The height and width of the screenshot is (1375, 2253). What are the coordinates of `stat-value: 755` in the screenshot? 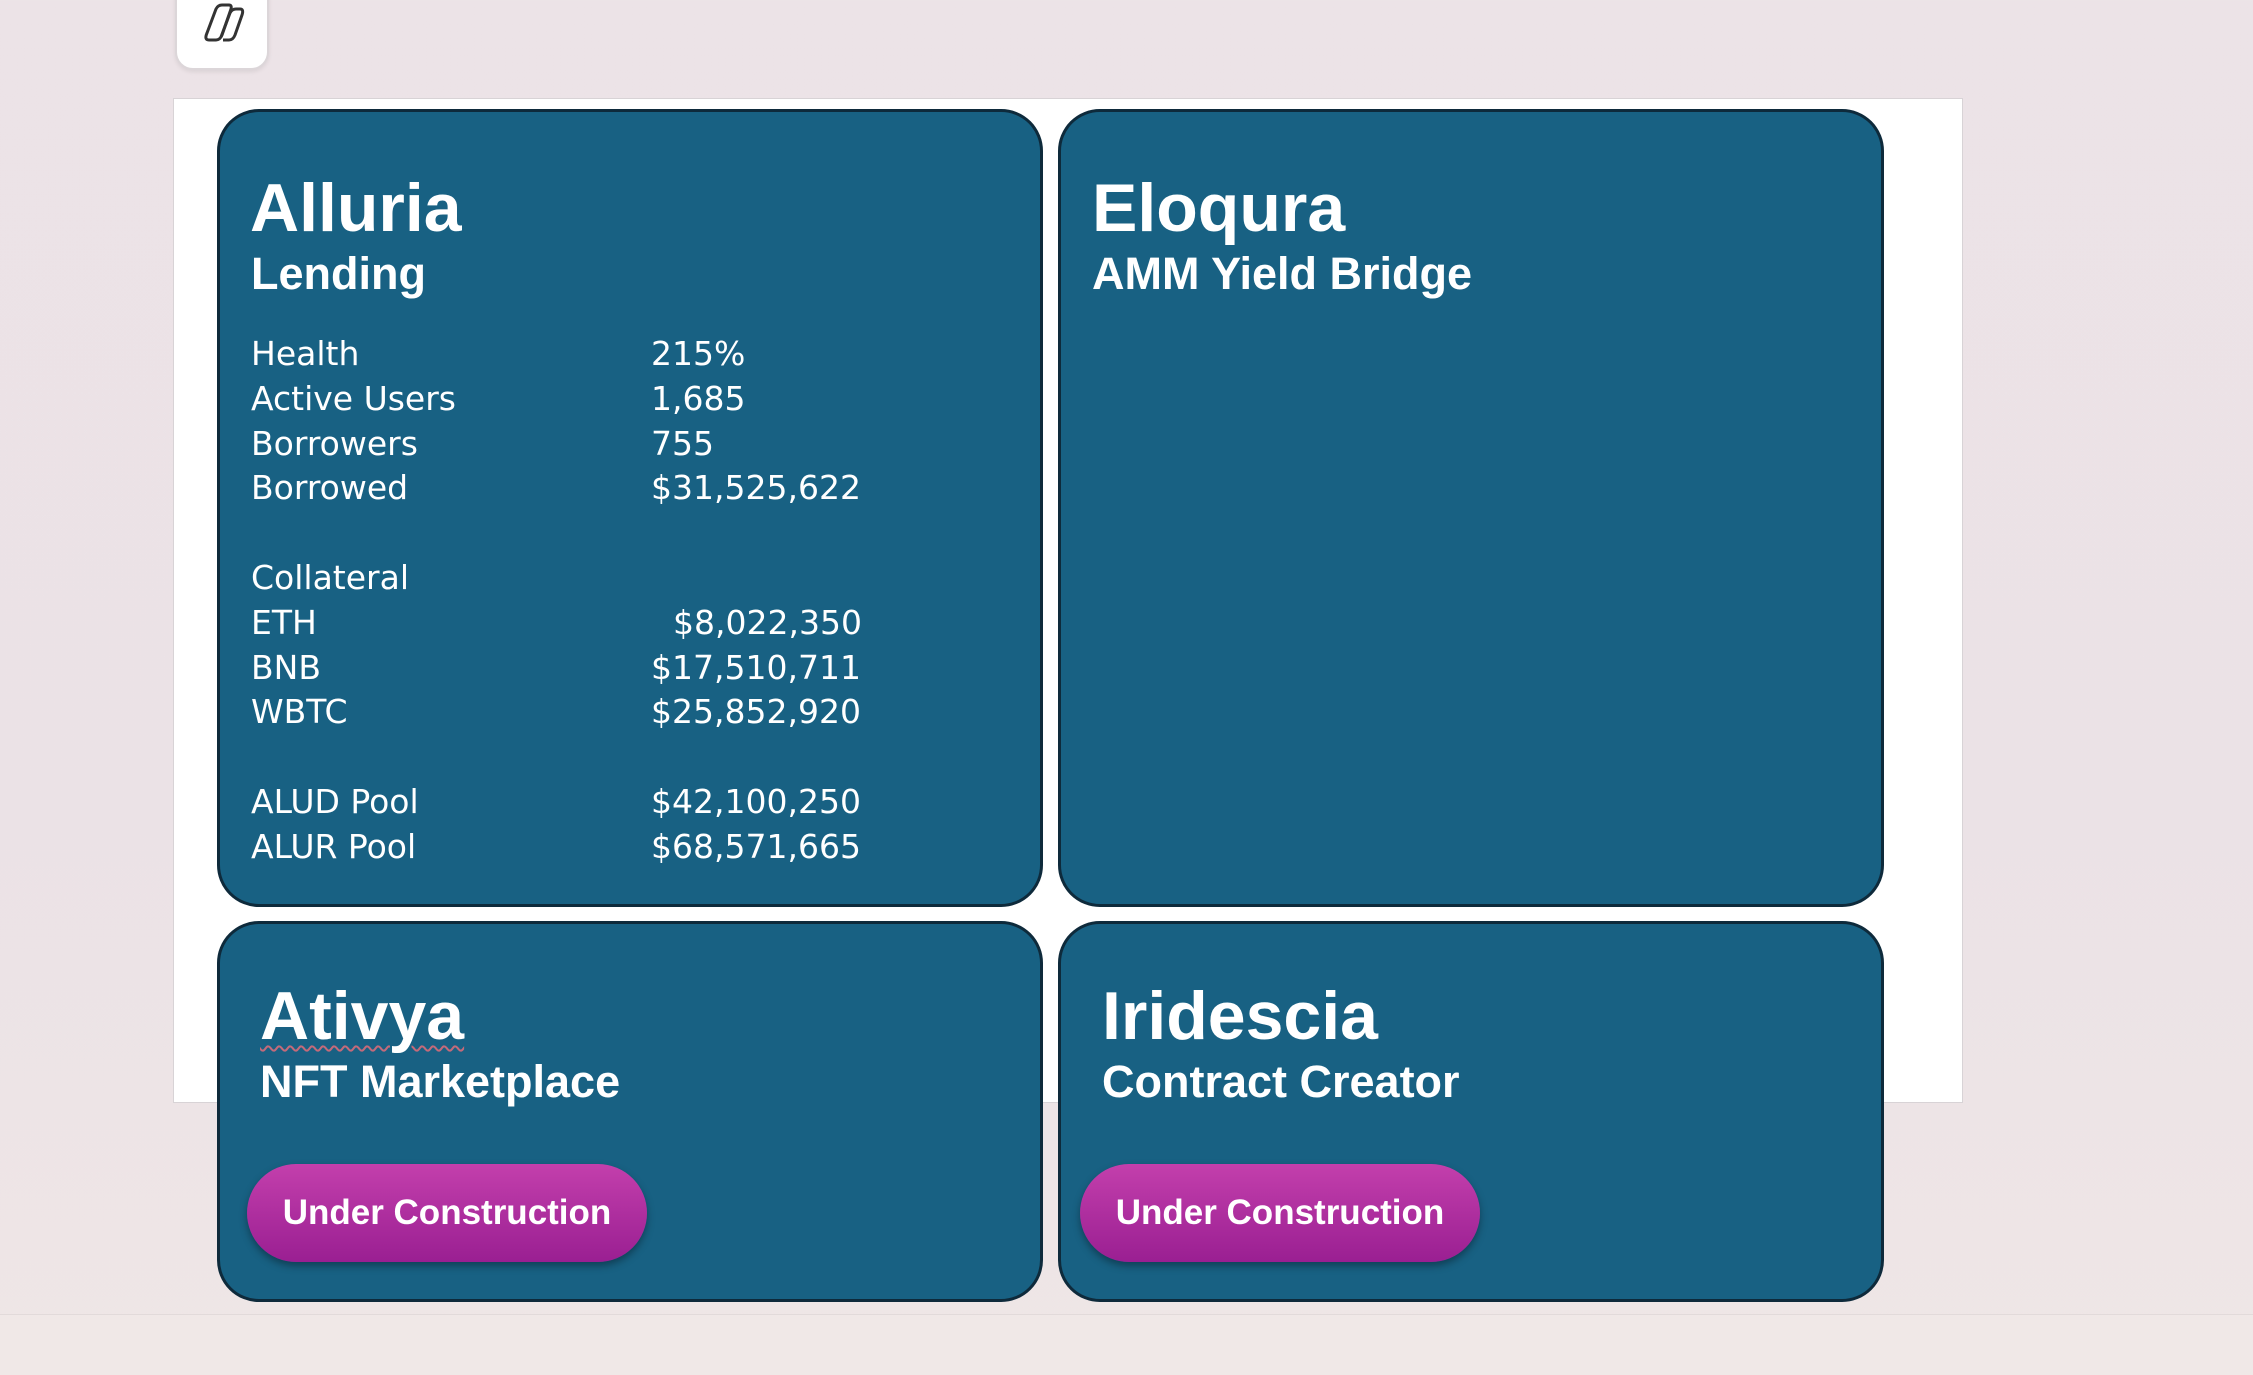 It's located at (682, 443).